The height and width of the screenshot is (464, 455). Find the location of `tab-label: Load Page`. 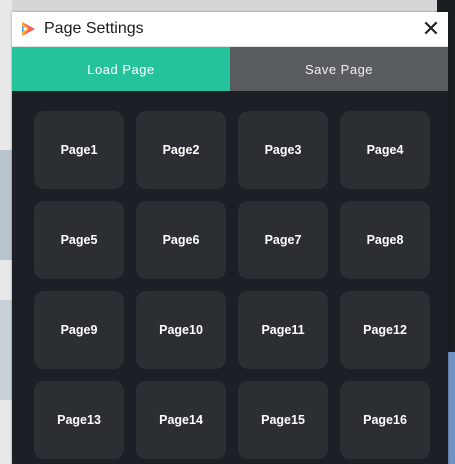

tab-label: Load Page is located at coordinates (121, 69).